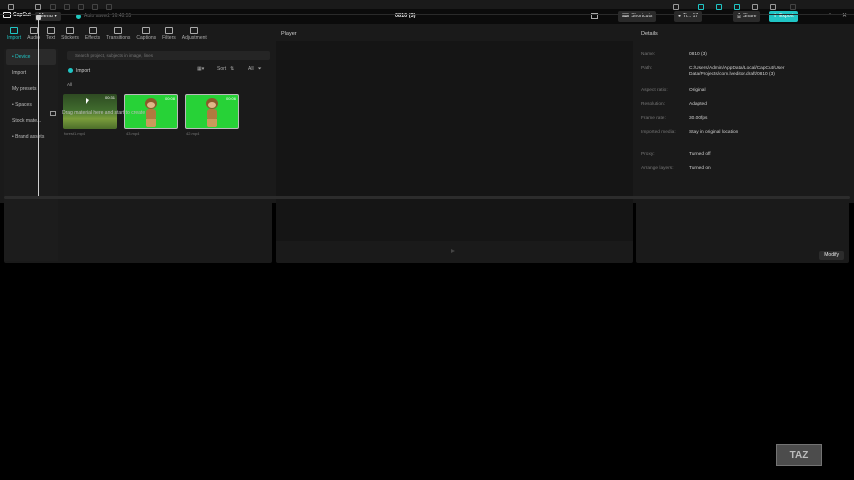 The height and width of the screenshot is (480, 854). Describe the element at coordinates (109, 7) in the screenshot. I see `freeze-icon` at that location.